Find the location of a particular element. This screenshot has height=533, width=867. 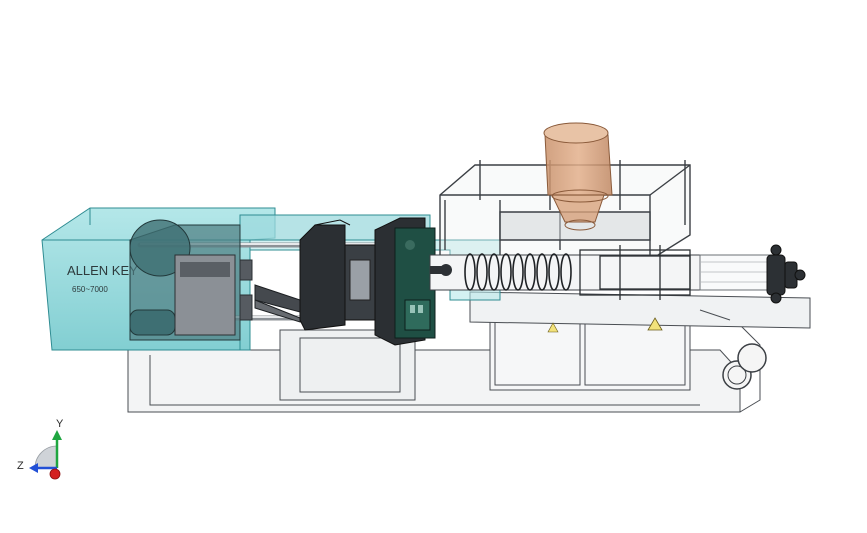

triad-backplane is located at coordinates (46, 457).